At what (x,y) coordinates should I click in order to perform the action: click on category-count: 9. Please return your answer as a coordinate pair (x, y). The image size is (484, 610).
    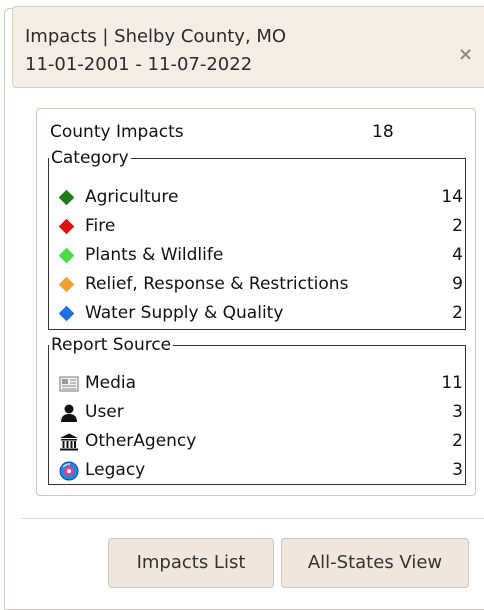
    Looking at the image, I should click on (457, 284).